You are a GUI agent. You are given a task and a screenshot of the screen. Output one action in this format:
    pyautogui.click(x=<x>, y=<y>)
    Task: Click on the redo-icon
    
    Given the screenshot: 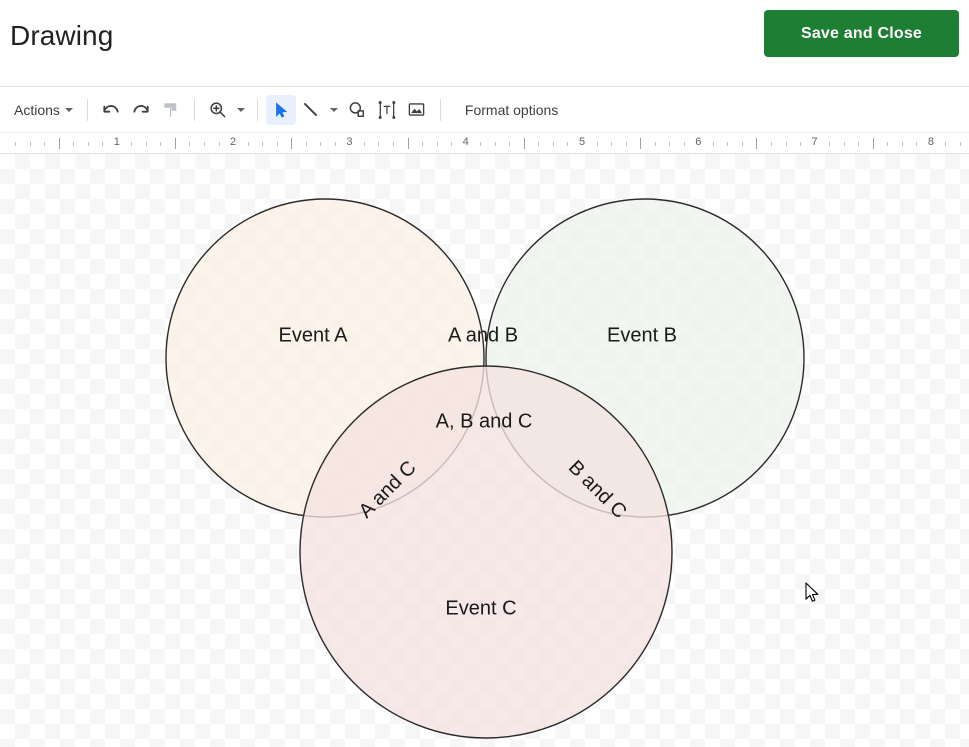 What is the action you would take?
    pyautogui.click(x=141, y=110)
    